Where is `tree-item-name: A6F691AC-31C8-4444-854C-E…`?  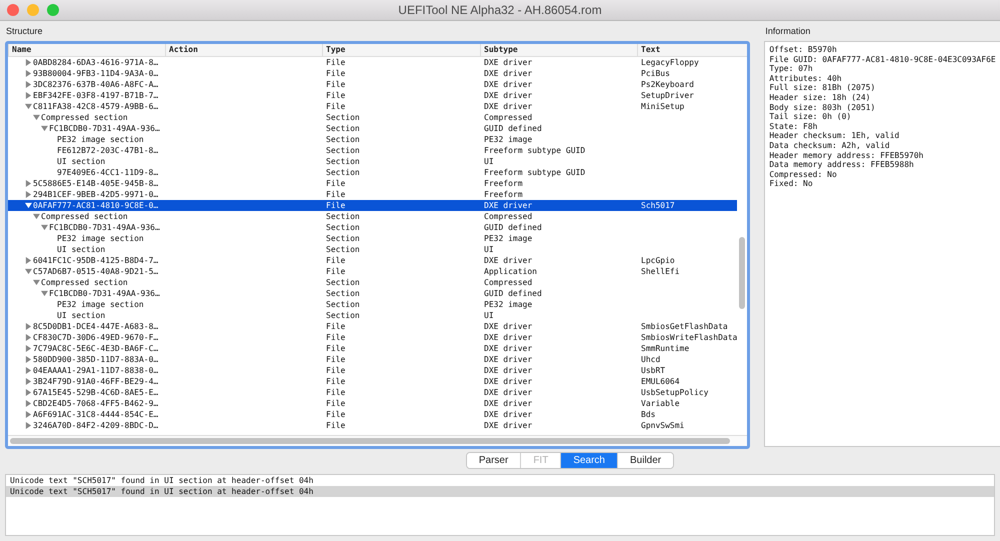
tree-item-name: A6F691AC-31C8-4444-854C-E… is located at coordinates (95, 414).